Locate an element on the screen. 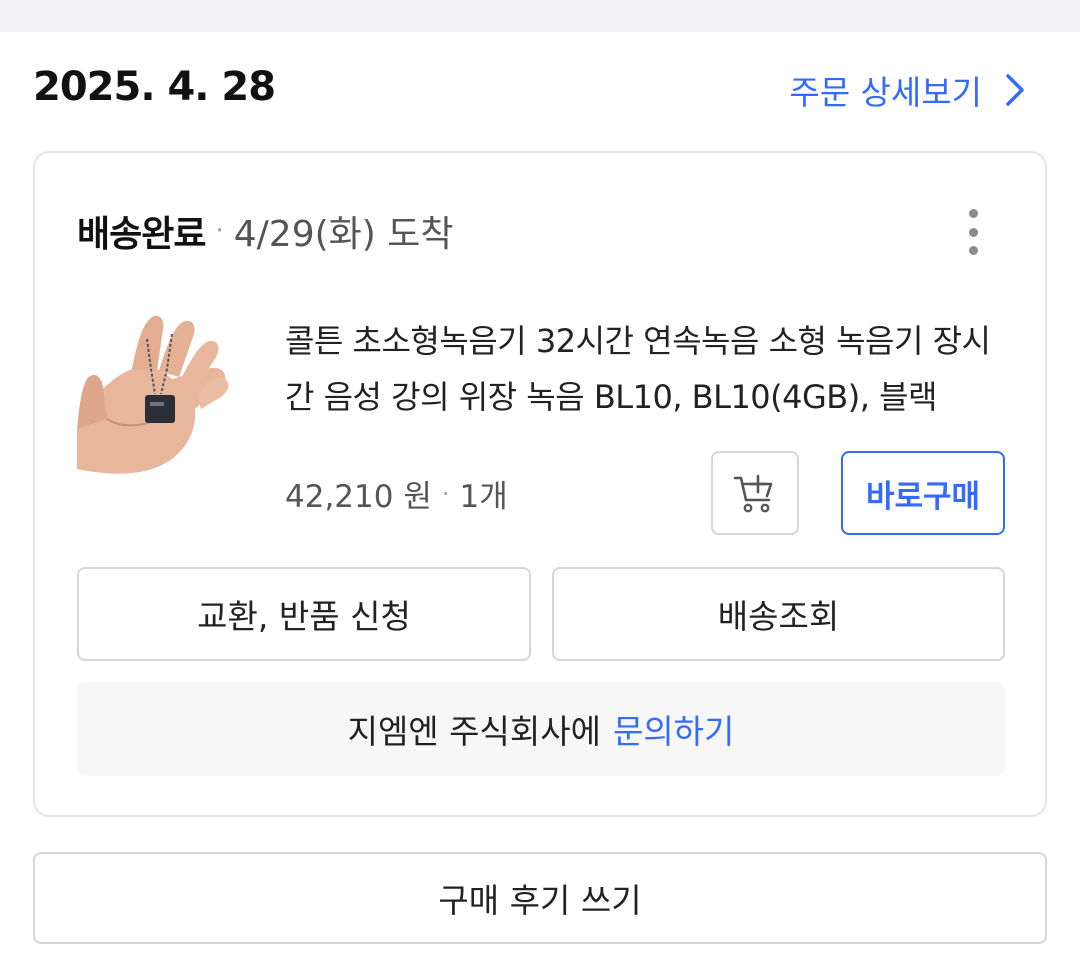  product-quantity: 1개 is located at coordinates (483, 497).